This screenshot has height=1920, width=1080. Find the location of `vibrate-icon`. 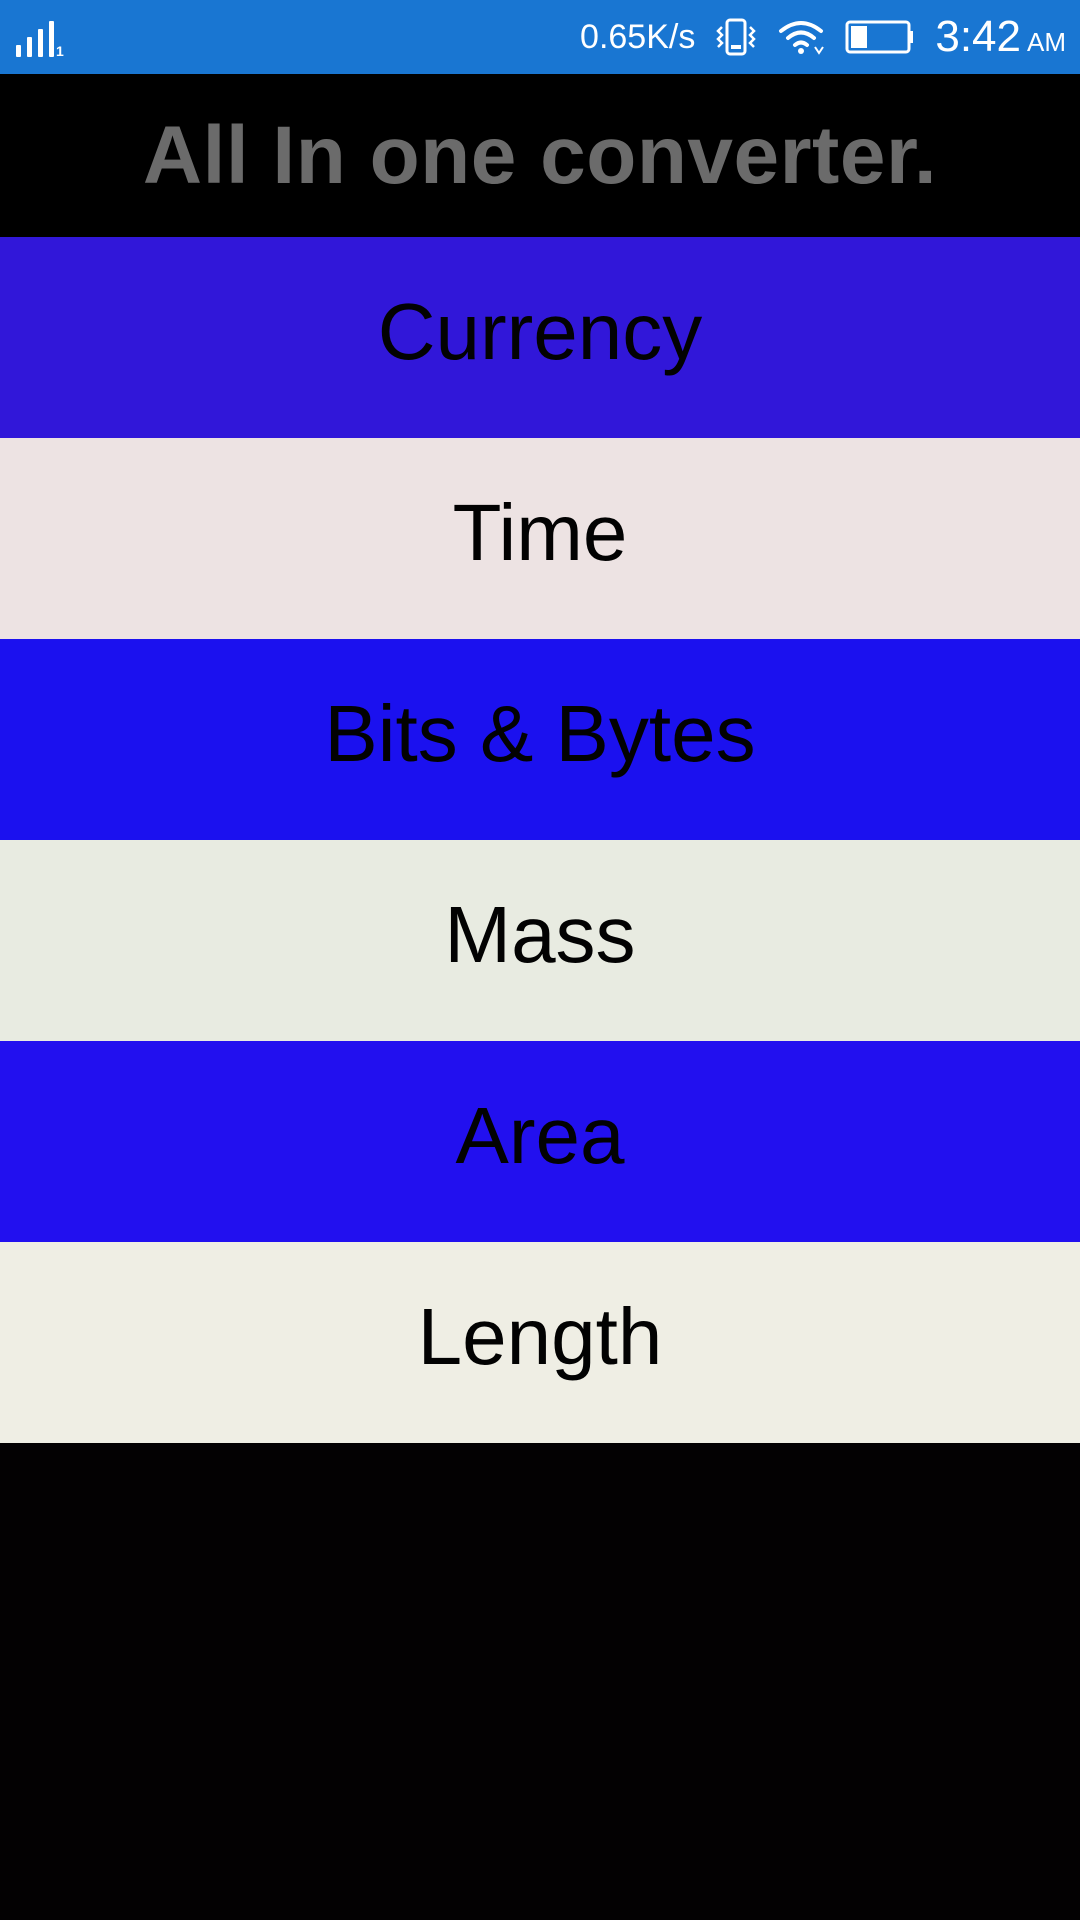

vibrate-icon is located at coordinates (736, 37).